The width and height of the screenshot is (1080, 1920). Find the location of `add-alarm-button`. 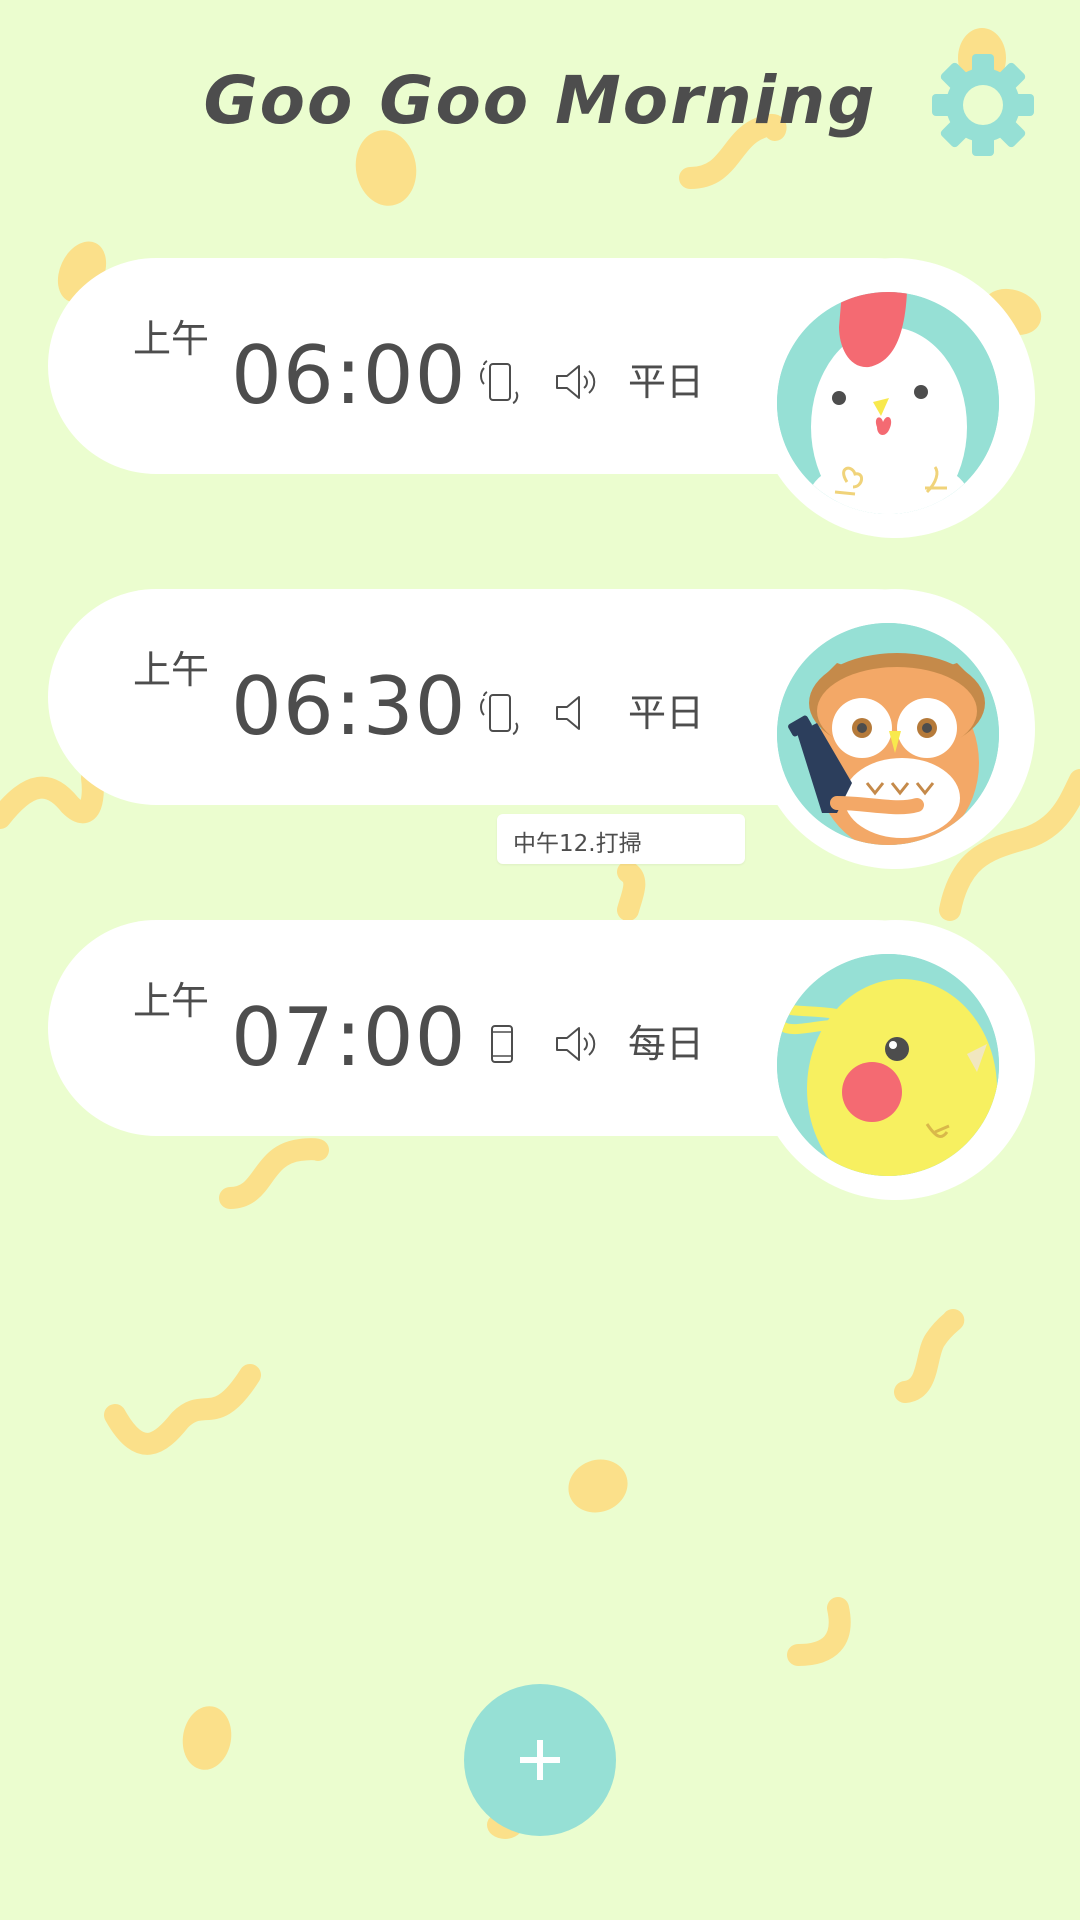

add-alarm-button is located at coordinates (540, 1760).